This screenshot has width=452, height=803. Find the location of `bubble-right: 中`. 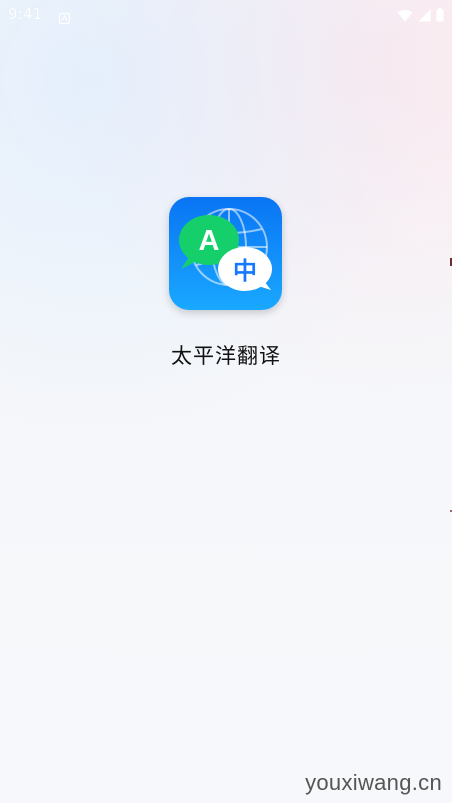

bubble-right: 中 is located at coordinates (245, 269).